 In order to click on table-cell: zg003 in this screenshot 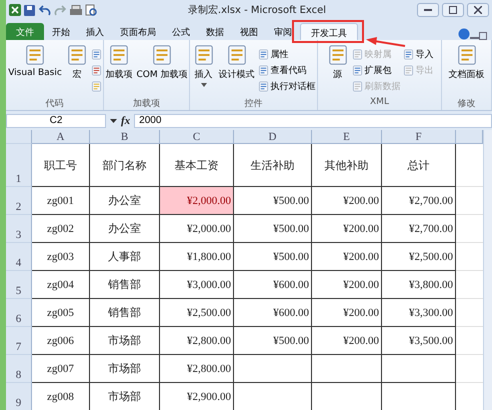, I will do `click(61, 257)`.